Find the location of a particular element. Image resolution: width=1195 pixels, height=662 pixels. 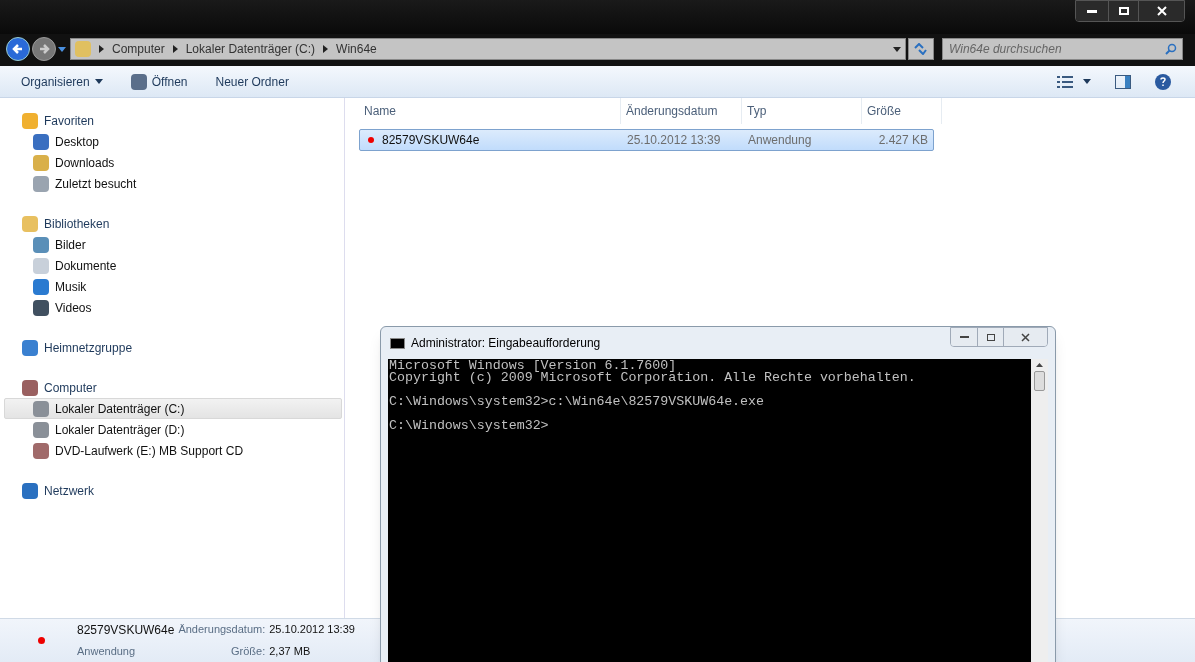

detail-value: Anwendung is located at coordinates (107, 652).